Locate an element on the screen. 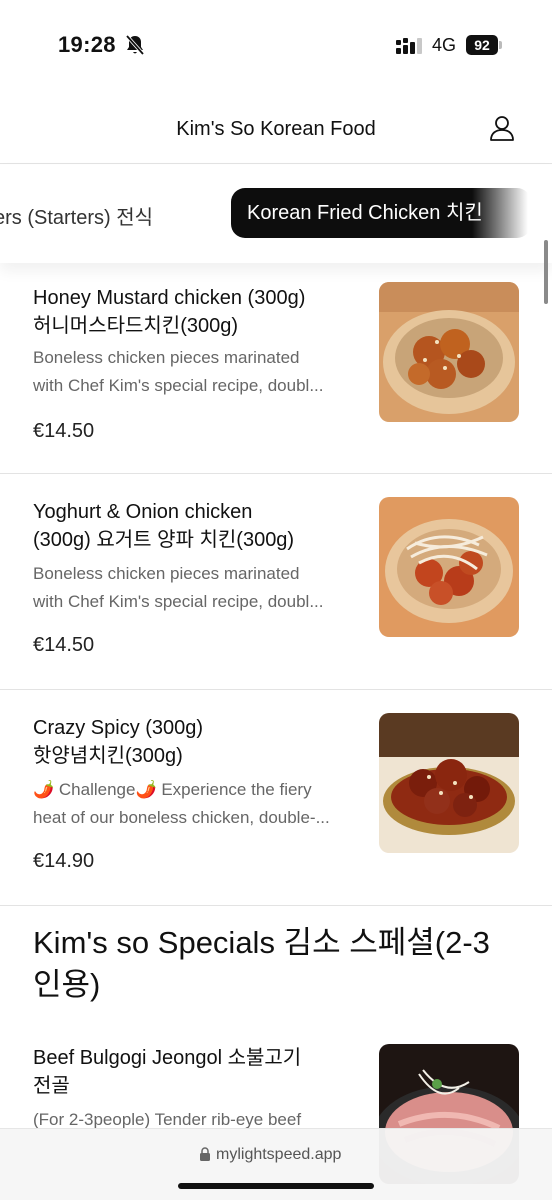  section-title-line: Kim's so Specials 김소 스페셜(2-3 is located at coordinates (261, 942).